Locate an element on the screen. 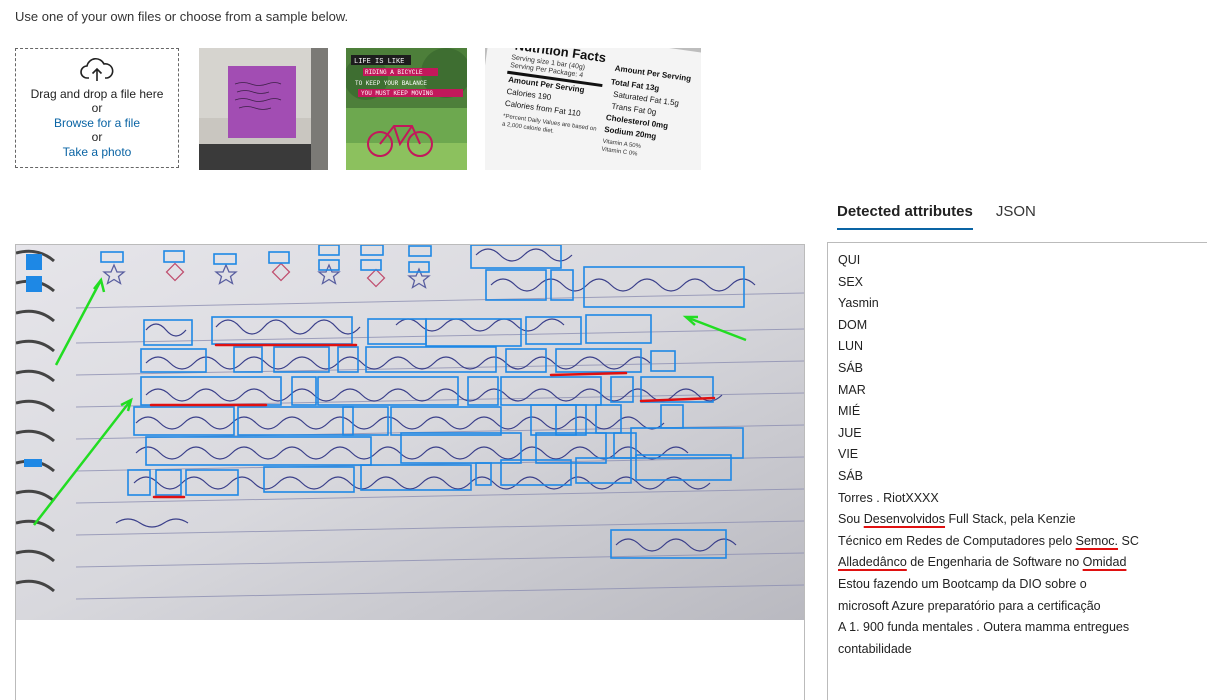  attribute-line: MIÉ is located at coordinates (849, 411).